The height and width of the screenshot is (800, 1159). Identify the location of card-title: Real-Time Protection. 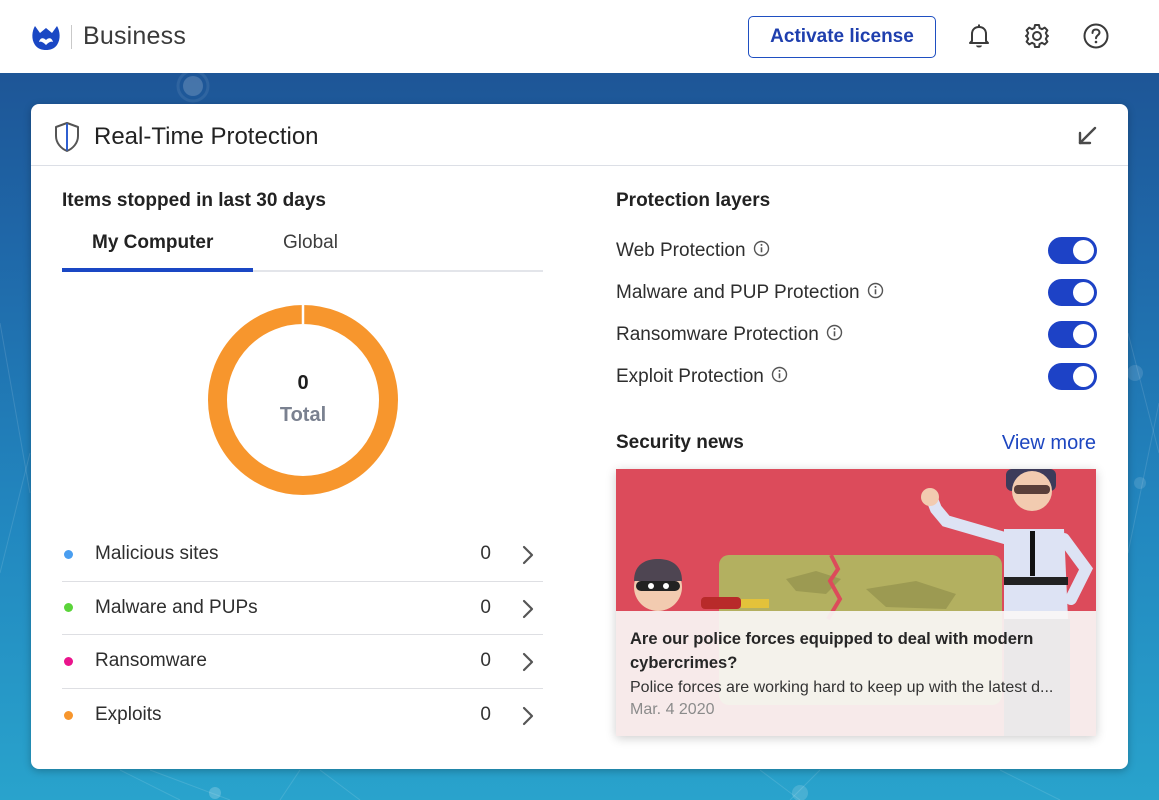
(206, 136).